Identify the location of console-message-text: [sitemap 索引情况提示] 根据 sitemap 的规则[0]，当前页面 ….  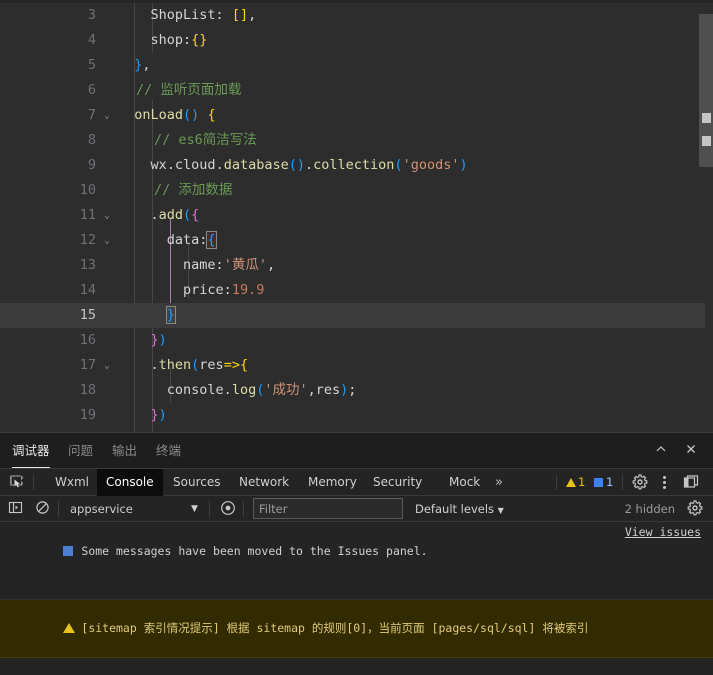
(335, 628).